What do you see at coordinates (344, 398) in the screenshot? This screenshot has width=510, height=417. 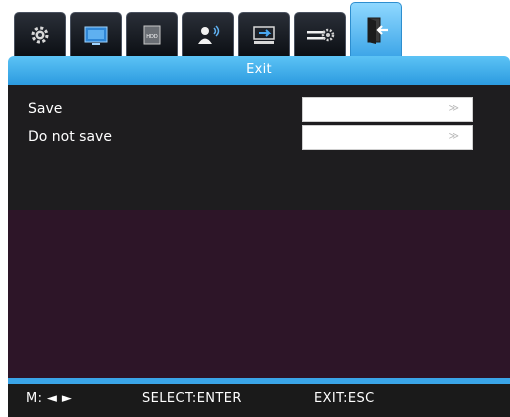 I see `exit-hint: EXIT:ESC` at bounding box center [344, 398].